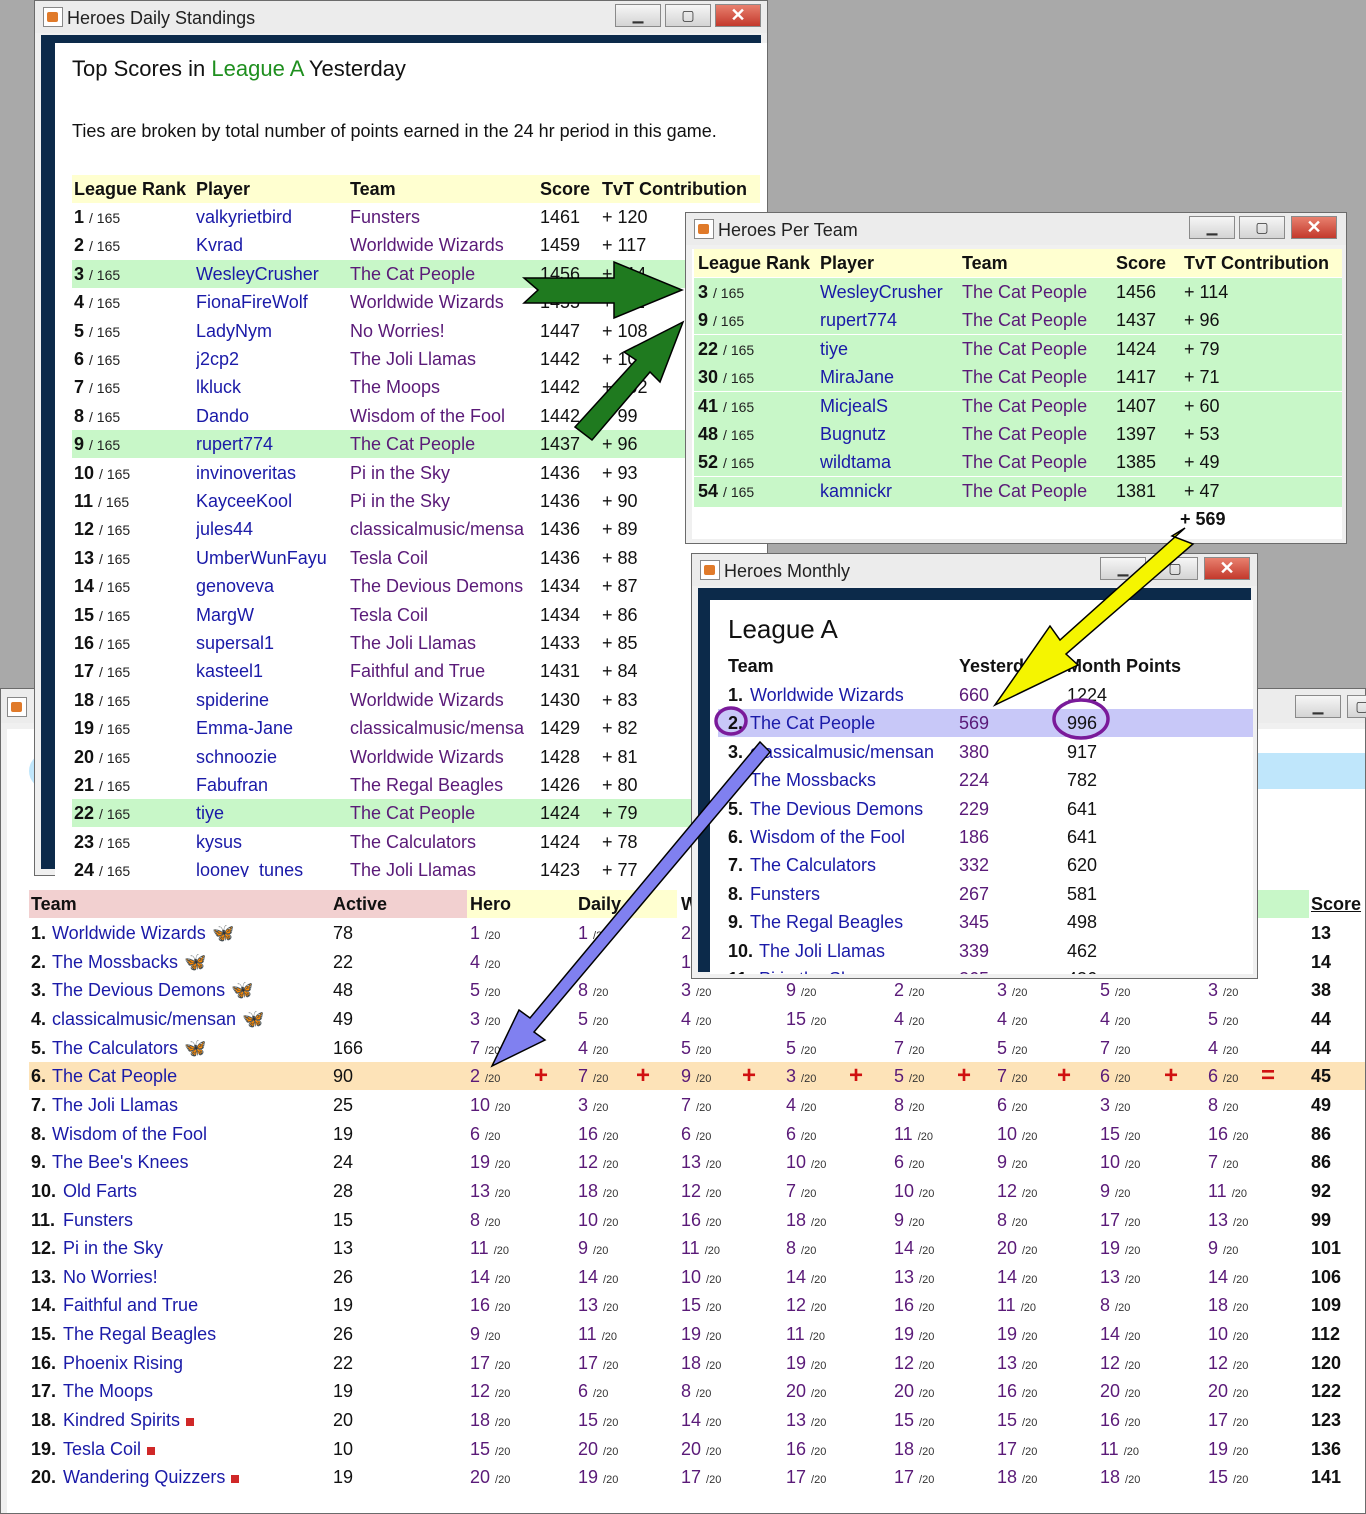  I want to click on col-score: Score, so click(1336, 904).